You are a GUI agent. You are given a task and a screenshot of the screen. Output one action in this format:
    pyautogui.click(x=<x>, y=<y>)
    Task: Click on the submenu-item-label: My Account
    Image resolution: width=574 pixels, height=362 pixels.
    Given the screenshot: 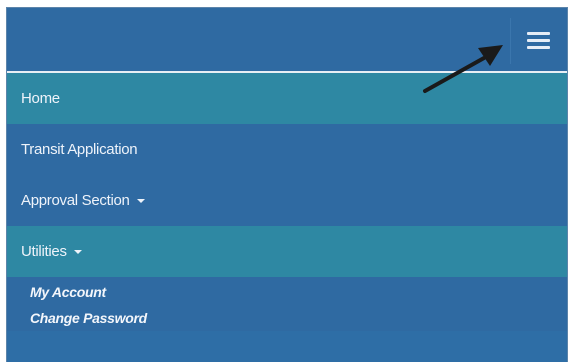 What is the action you would take?
    pyautogui.click(x=68, y=292)
    